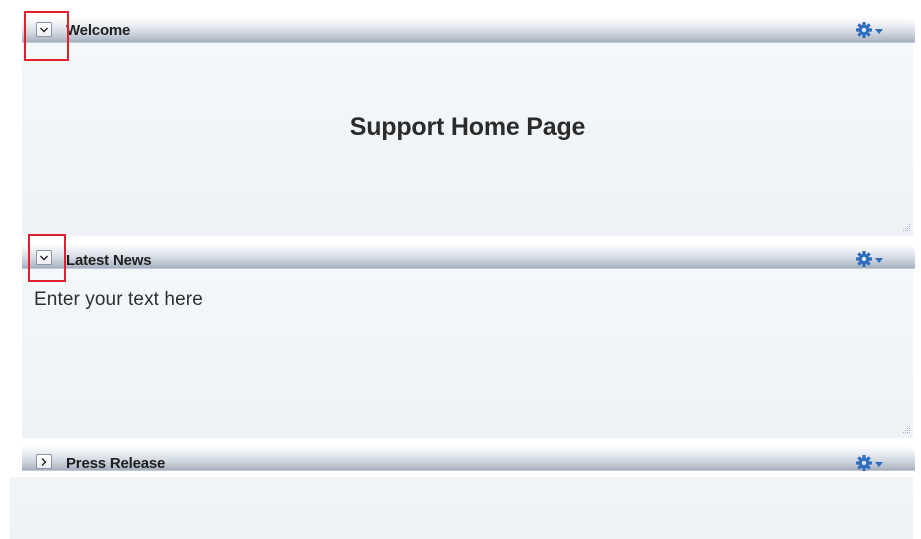 This screenshot has height=539, width=921. Describe the element at coordinates (906, 429) in the screenshot. I see `latest-news-resize-grip-icon` at that location.